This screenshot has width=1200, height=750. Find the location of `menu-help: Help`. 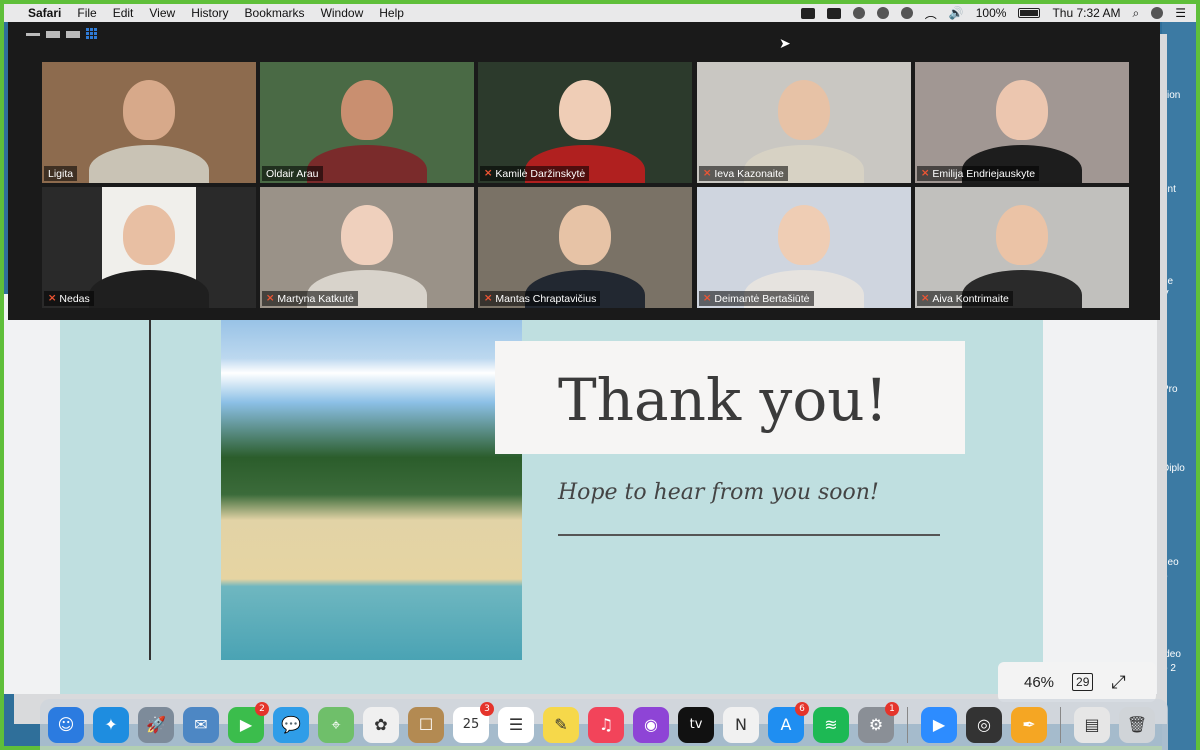

menu-help: Help is located at coordinates (391, 13).